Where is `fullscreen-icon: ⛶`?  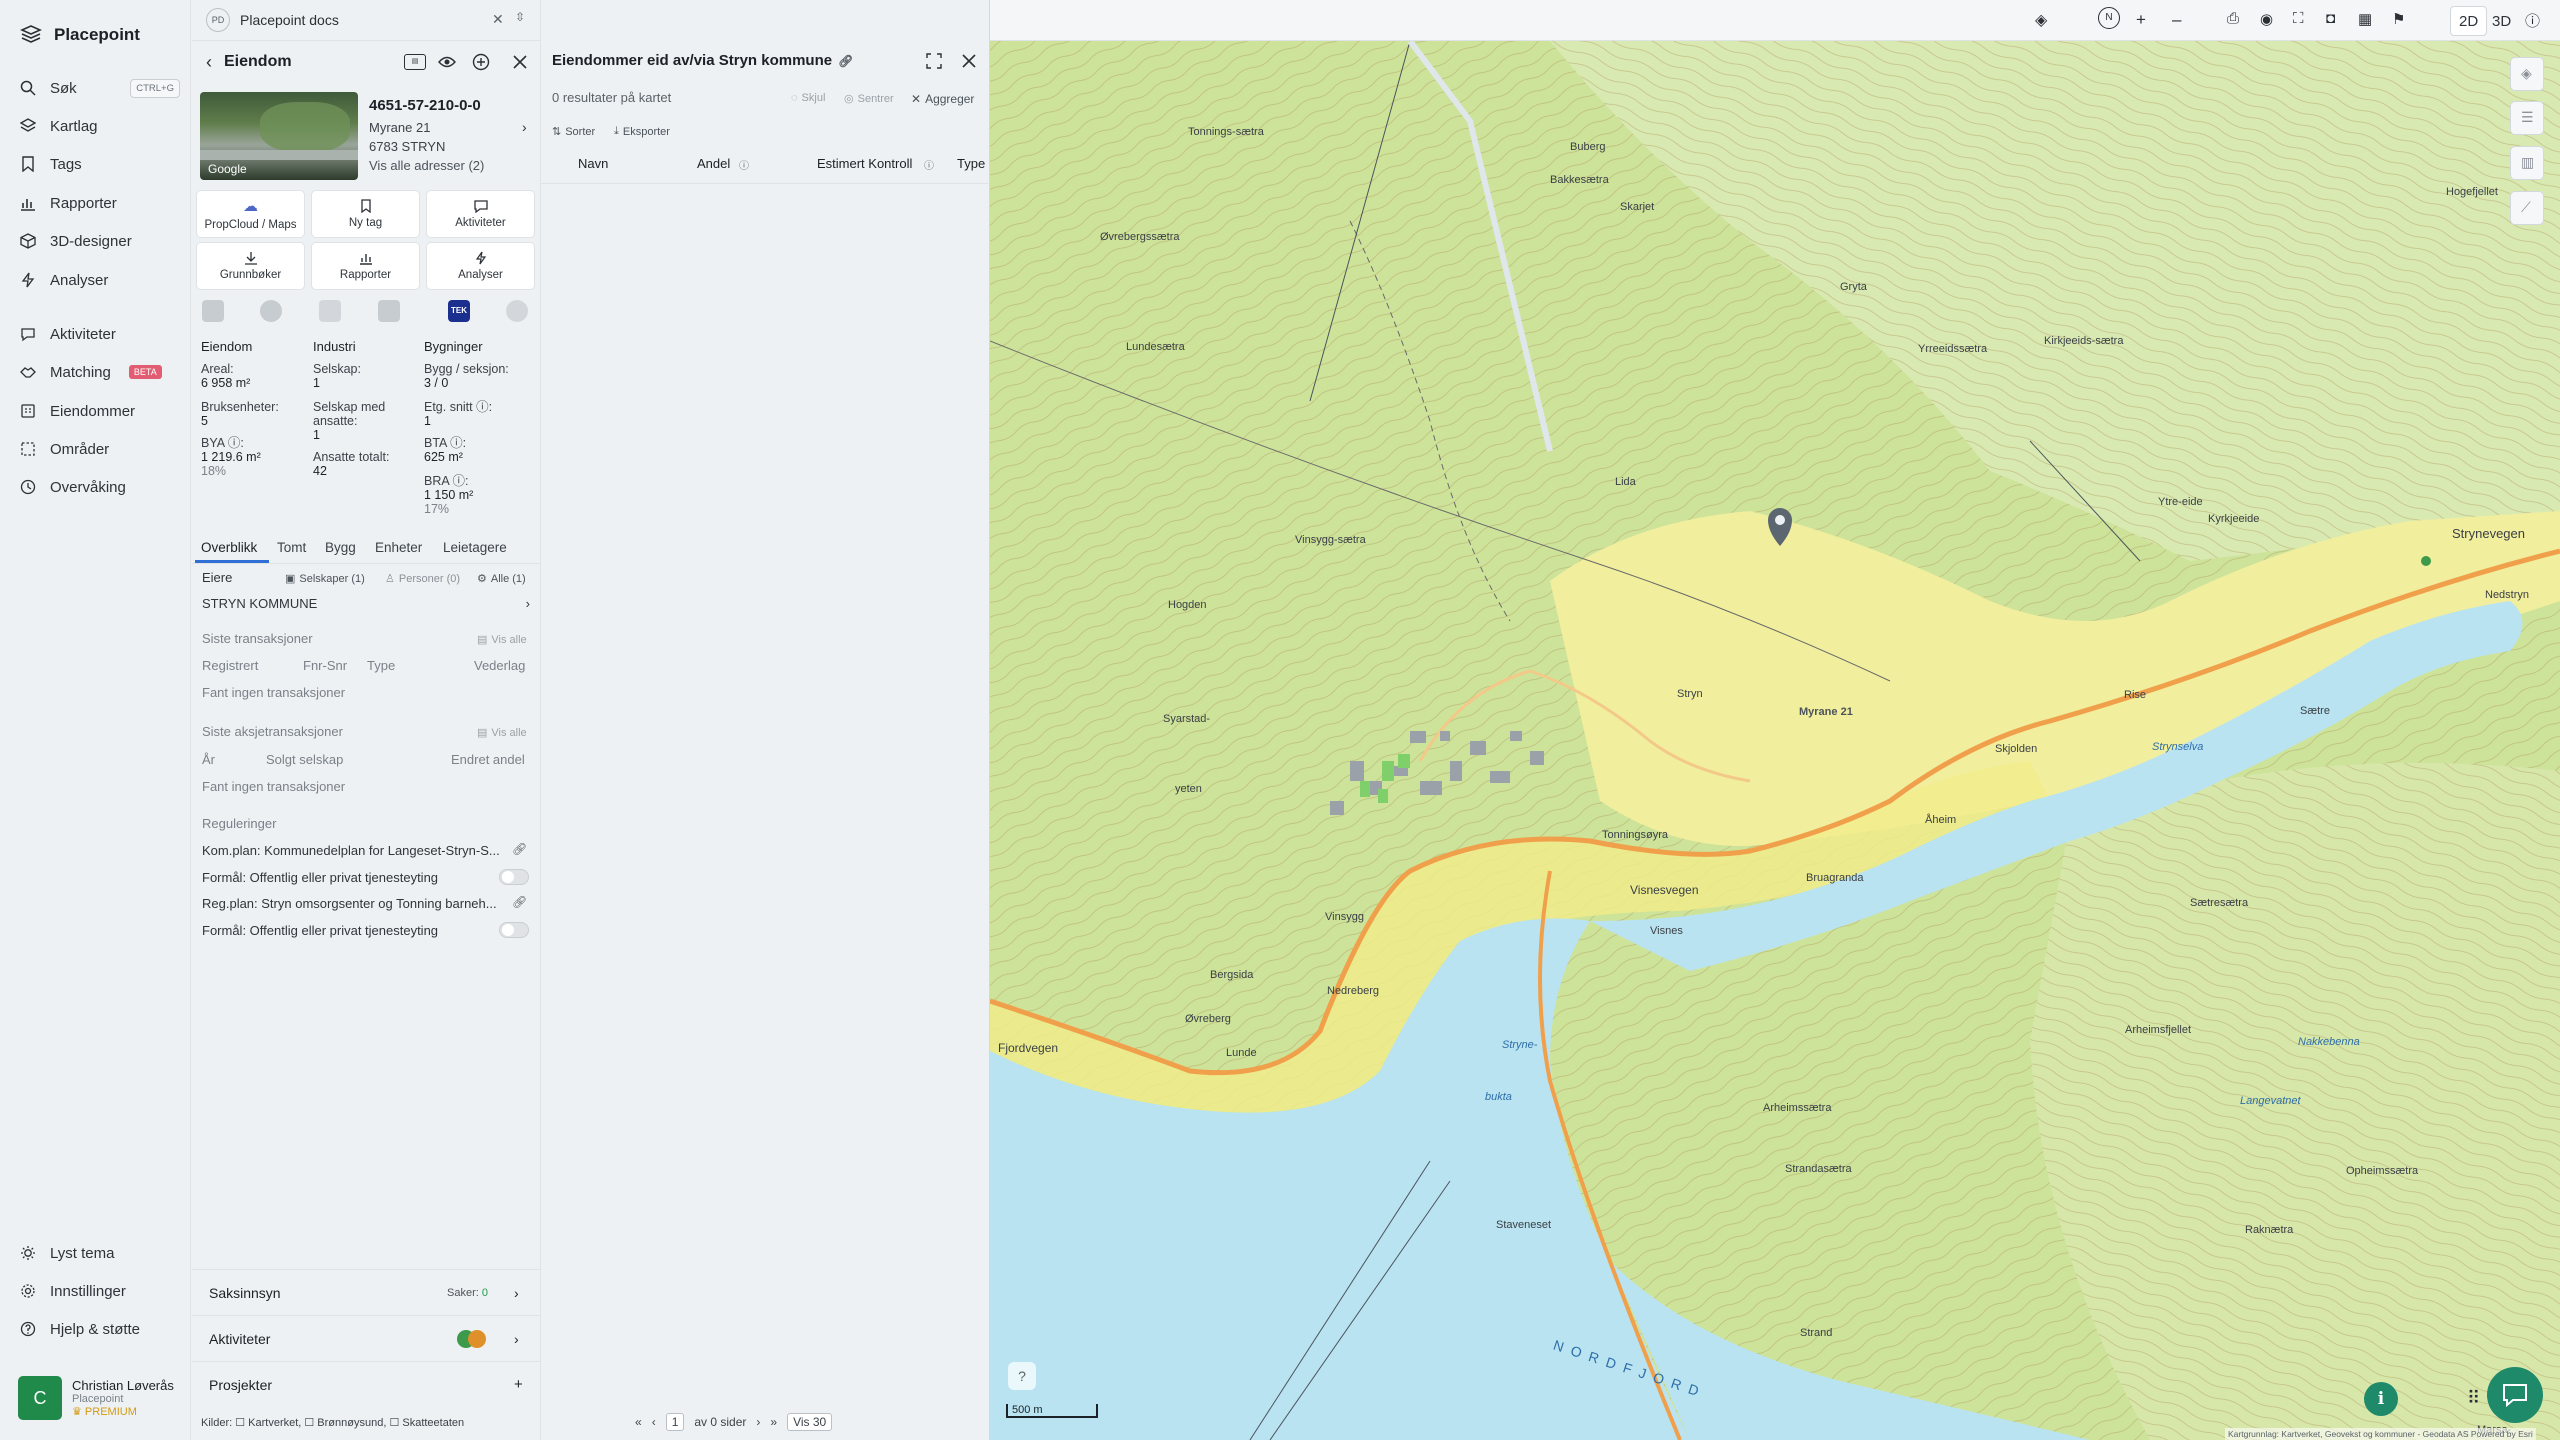 fullscreen-icon: ⛶ is located at coordinates (2298, 18).